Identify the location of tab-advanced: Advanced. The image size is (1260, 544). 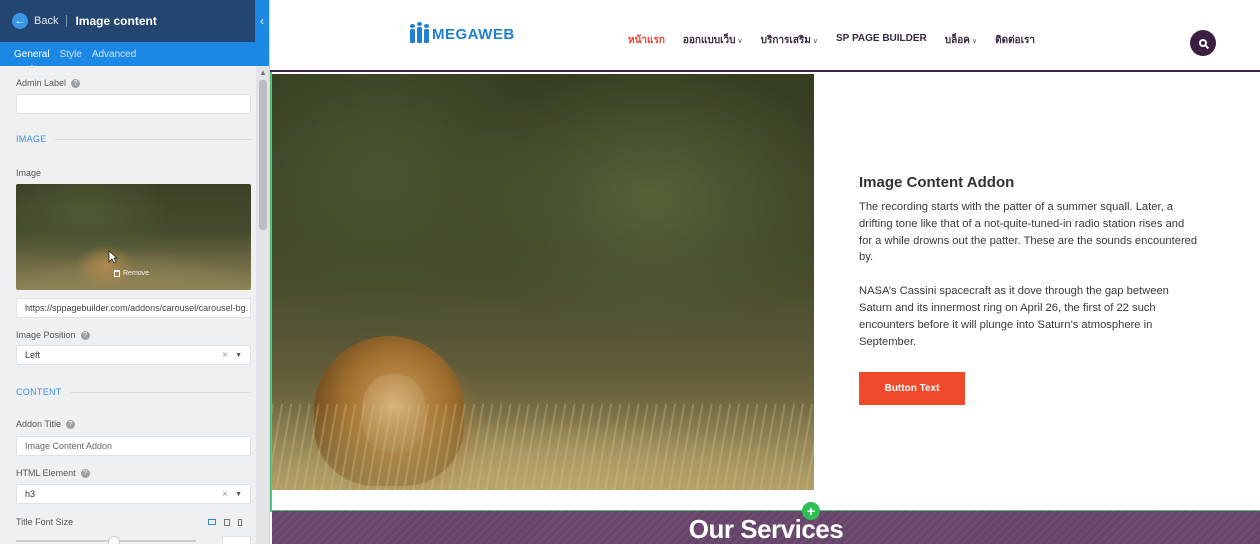
(114, 54).